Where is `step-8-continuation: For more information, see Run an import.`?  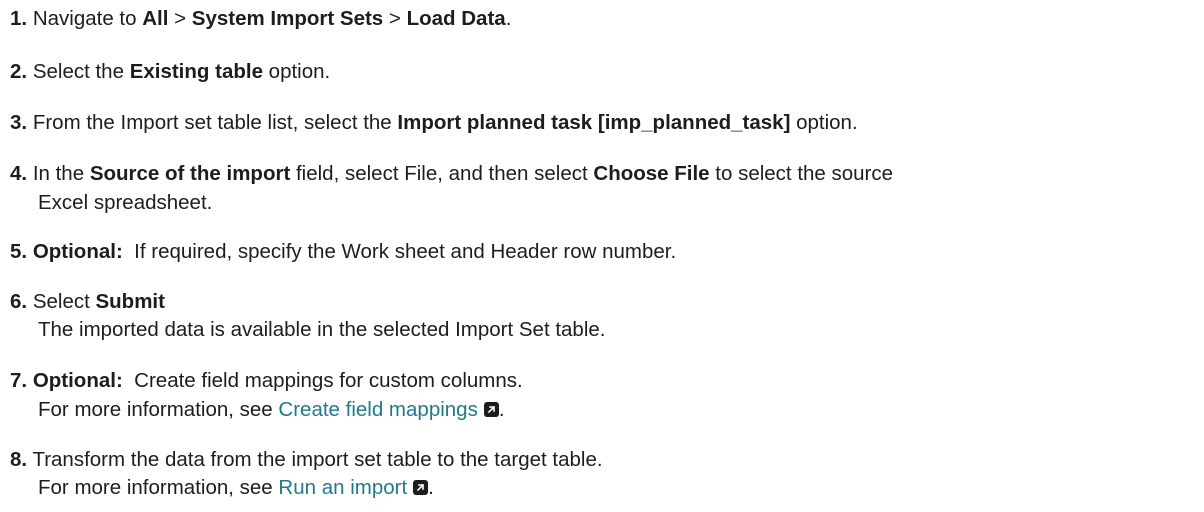 step-8-continuation: For more information, see Run an import. is located at coordinates (236, 488).